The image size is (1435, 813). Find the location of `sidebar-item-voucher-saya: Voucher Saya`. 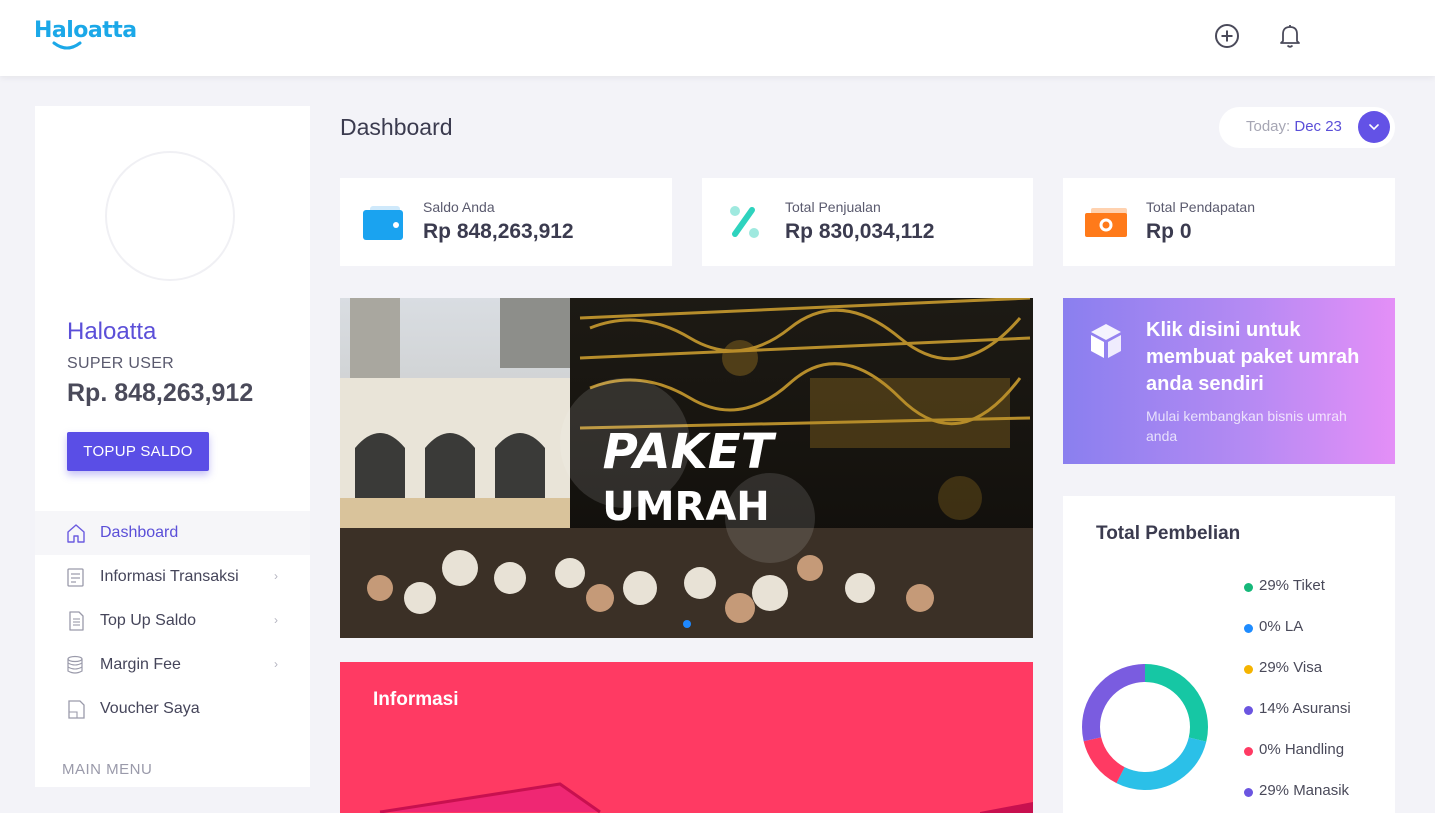

sidebar-item-voucher-saya: Voucher Saya is located at coordinates (172, 709).